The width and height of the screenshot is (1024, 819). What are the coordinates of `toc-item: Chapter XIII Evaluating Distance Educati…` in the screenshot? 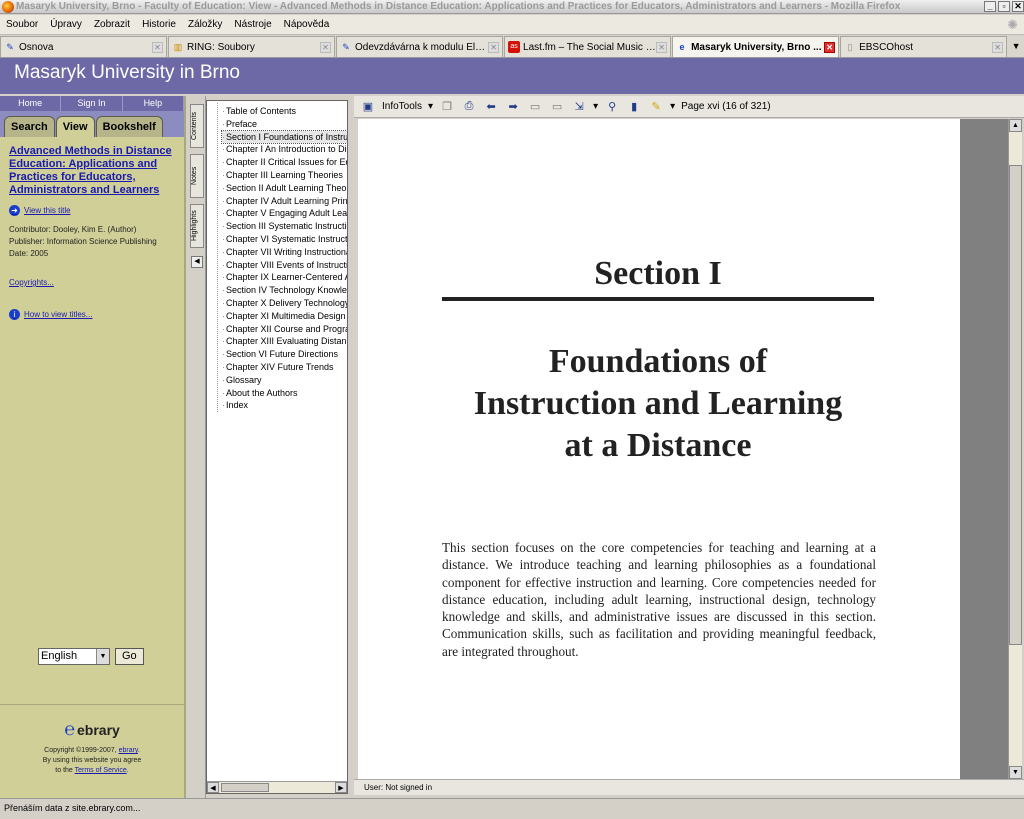 It's located at (284, 341).